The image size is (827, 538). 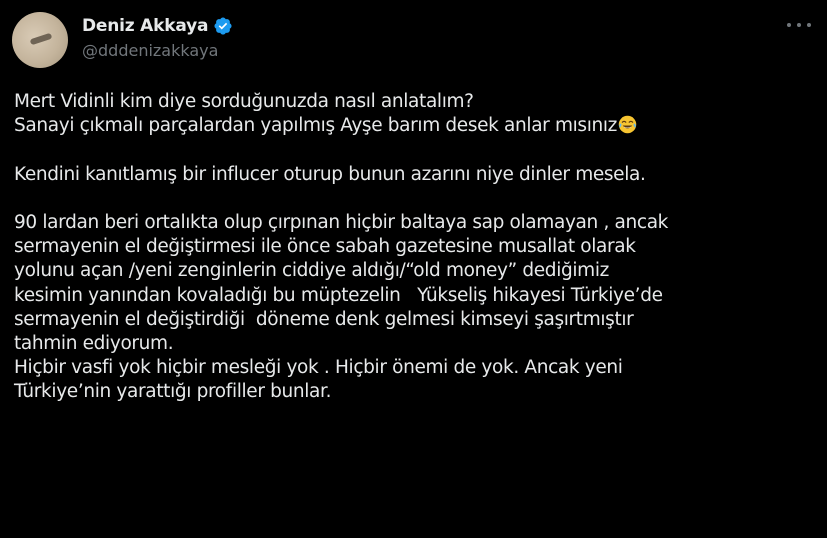 What do you see at coordinates (145, 26) in the screenshot?
I see `display-name: Deniz Akkaya` at bounding box center [145, 26].